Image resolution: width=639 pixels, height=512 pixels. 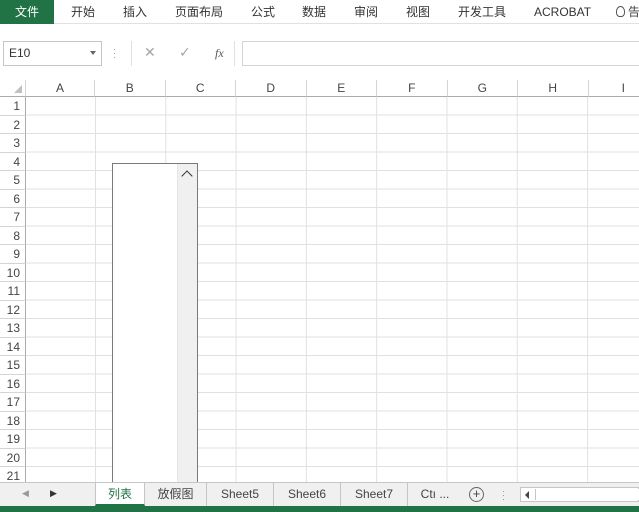 I want to click on row-header-2: 2, so click(x=13, y=124).